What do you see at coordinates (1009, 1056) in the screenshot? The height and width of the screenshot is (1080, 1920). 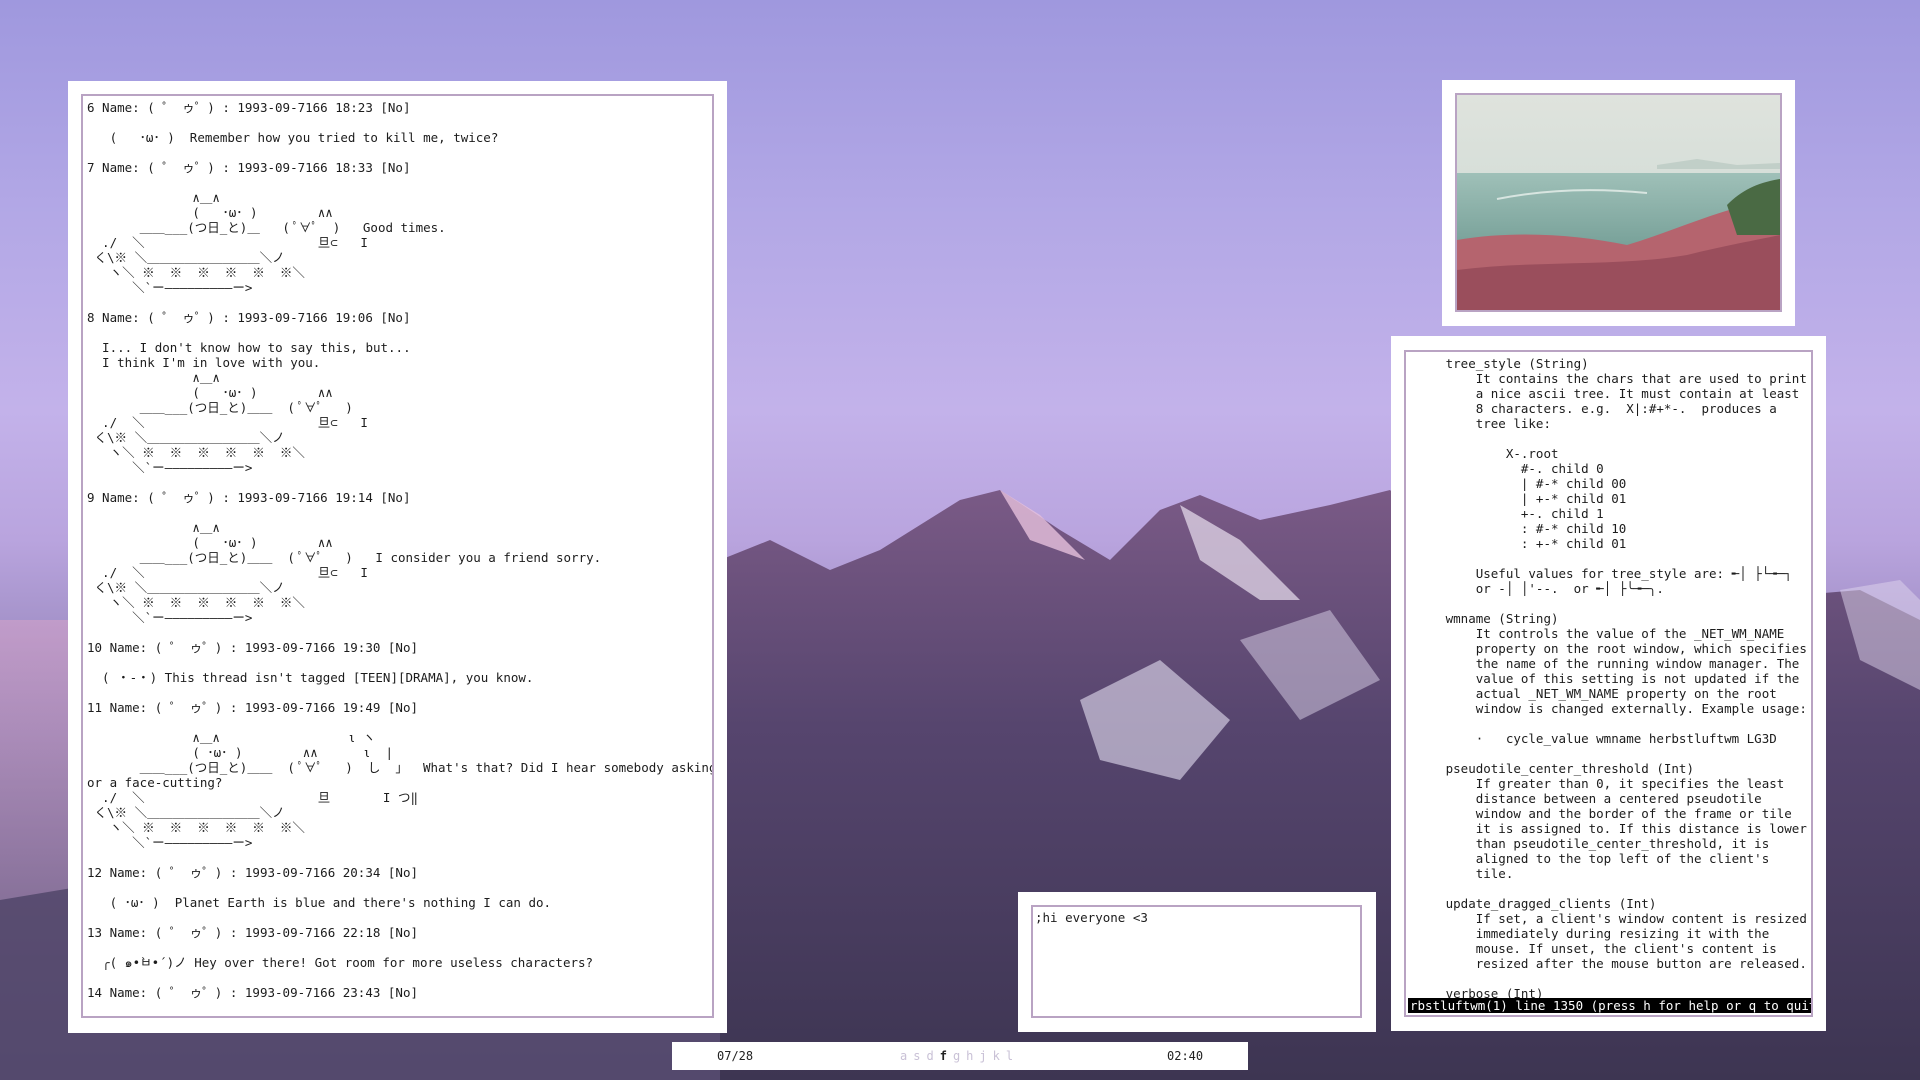 I see `workspace-tag-l: l` at bounding box center [1009, 1056].